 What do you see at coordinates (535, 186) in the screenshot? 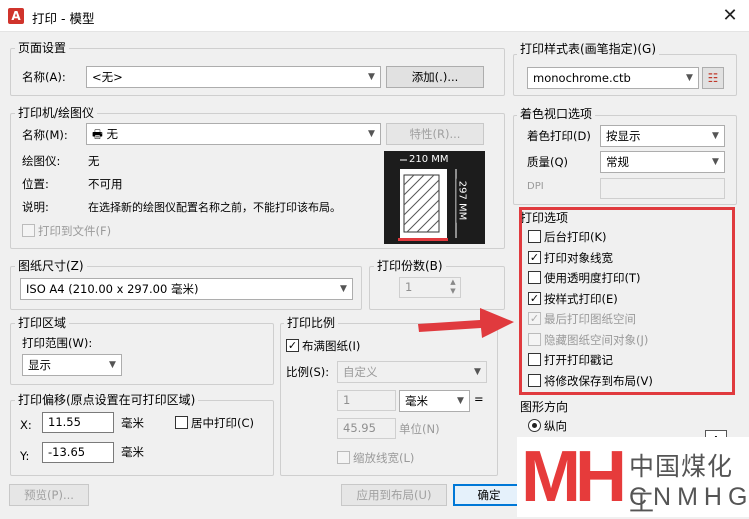
I see `dpi-label: DPI` at bounding box center [535, 186].